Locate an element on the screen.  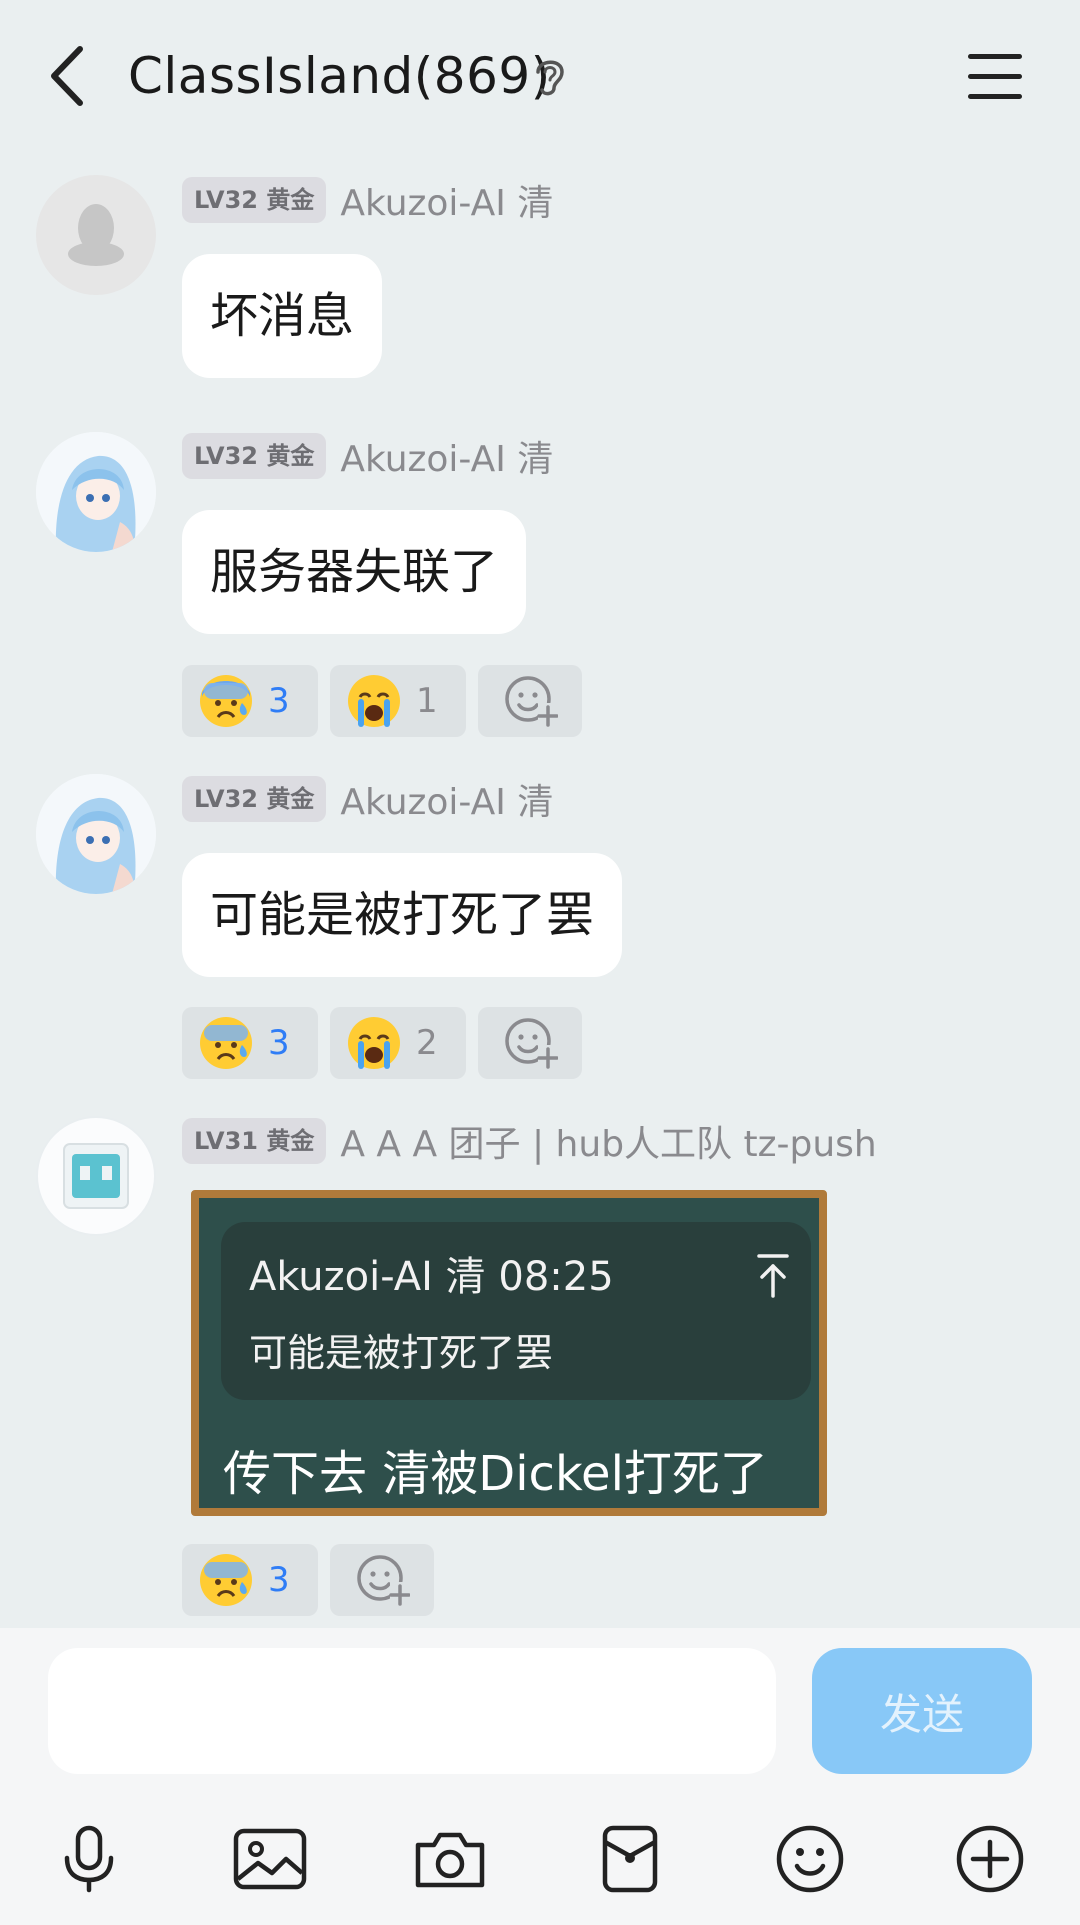
message-input-bar: 发送 is located at coordinates (540, 1709).